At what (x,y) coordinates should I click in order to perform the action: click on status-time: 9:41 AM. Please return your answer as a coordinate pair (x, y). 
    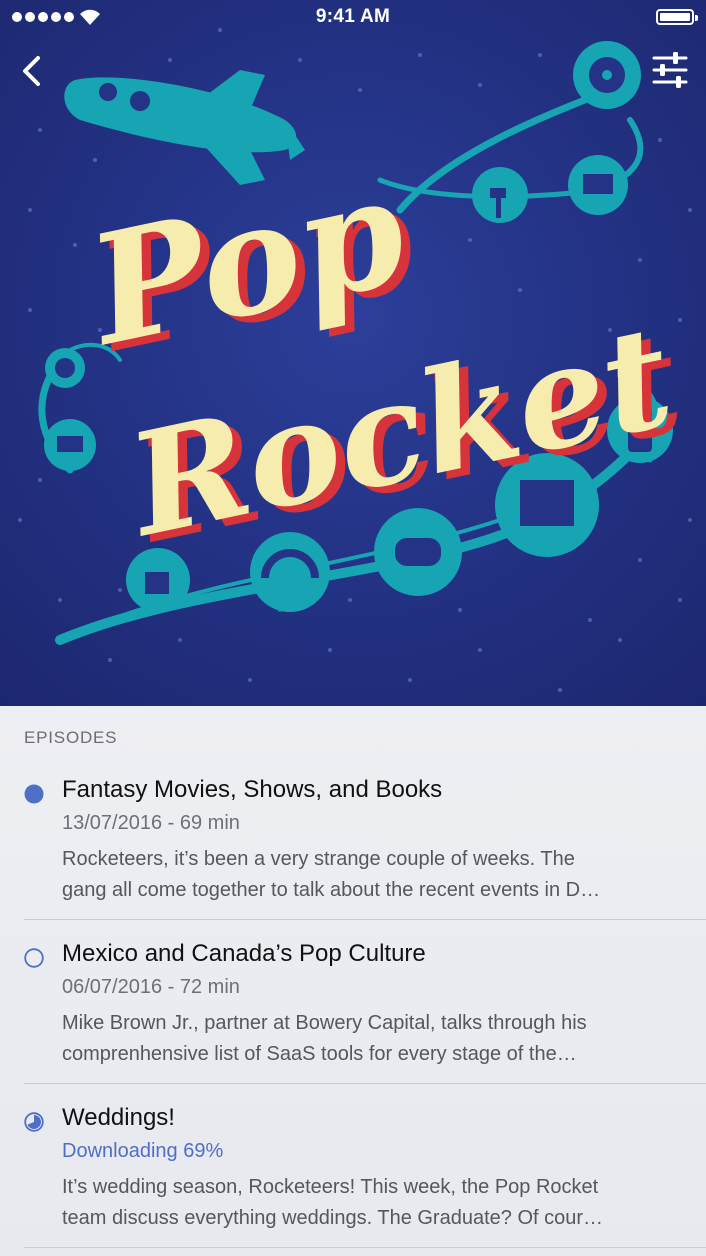
    Looking at the image, I should click on (353, 16).